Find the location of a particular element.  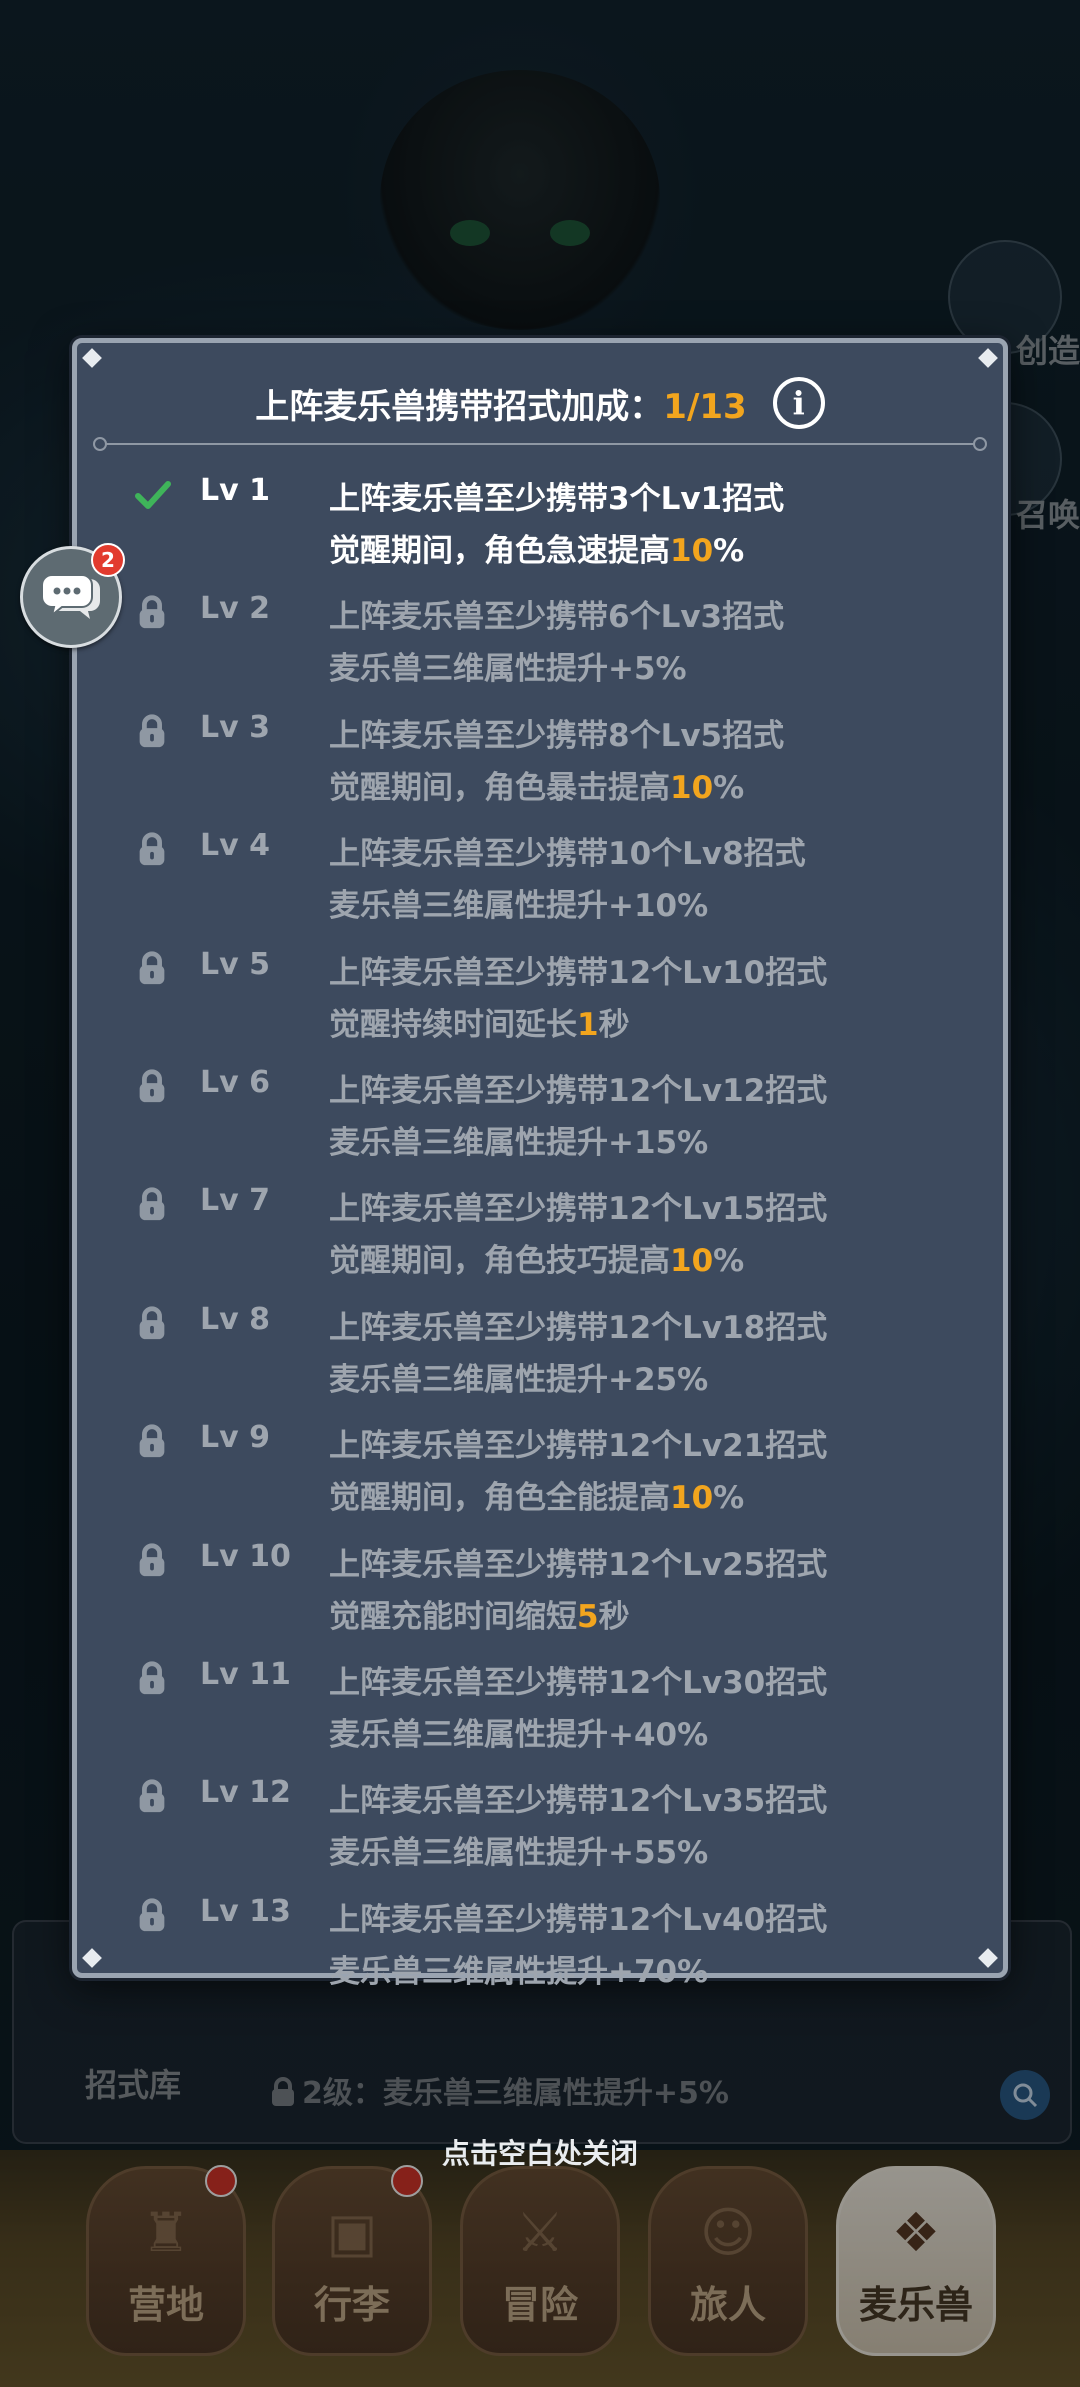

close-hint: 点击空白处关闭 is located at coordinates (539, 2153).